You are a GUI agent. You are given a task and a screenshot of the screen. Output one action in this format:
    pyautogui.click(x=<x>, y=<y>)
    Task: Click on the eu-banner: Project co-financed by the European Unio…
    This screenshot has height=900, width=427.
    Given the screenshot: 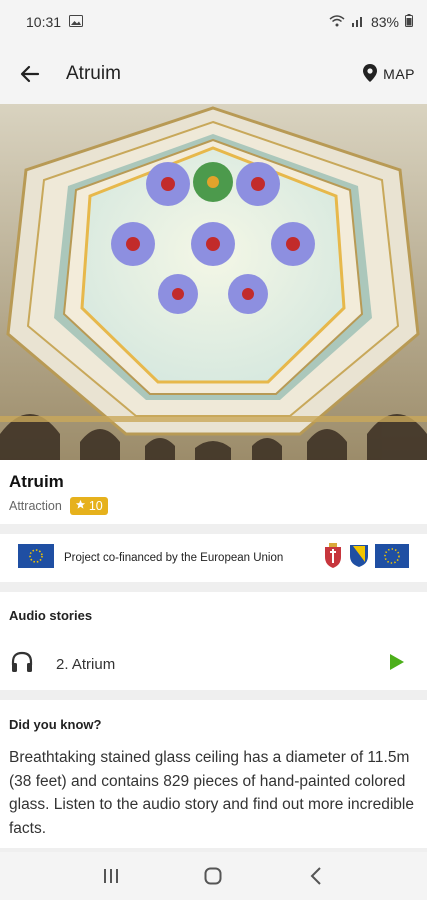 What is the action you would take?
    pyautogui.click(x=213, y=558)
    